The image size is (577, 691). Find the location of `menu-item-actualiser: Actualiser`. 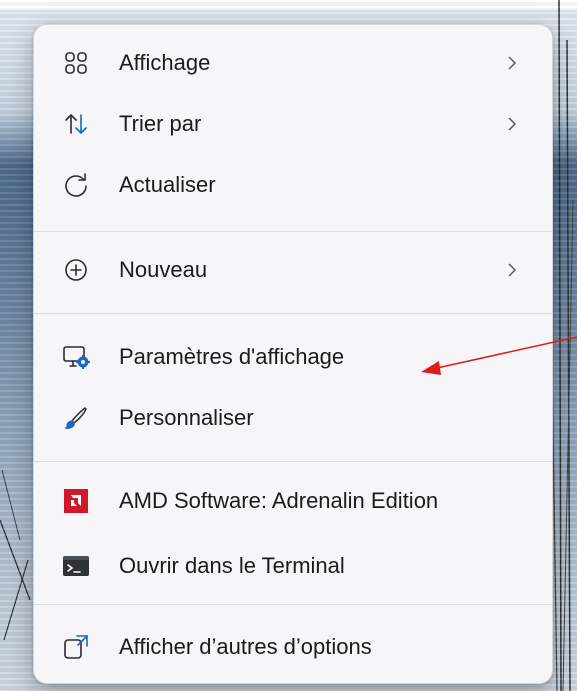

menu-item-actualiser: Actualiser is located at coordinates (293, 185).